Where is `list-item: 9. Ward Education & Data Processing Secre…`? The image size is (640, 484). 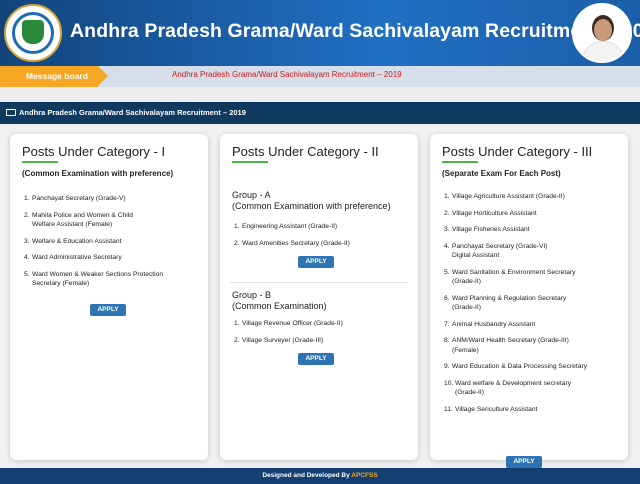
list-item: 9. Ward Education & Data Processing Secre… is located at coordinates (516, 366).